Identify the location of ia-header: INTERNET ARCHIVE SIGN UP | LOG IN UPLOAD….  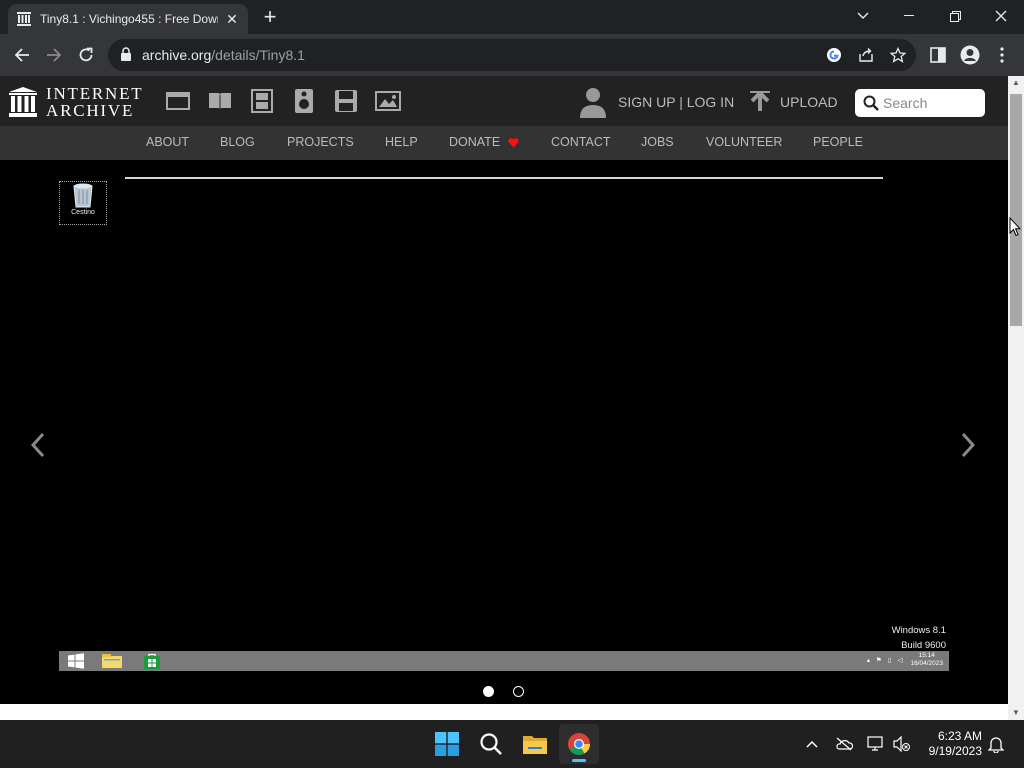
(504, 101).